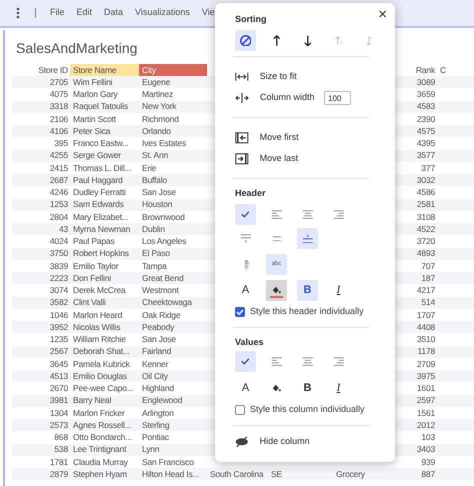  Describe the element at coordinates (153, 229) in the screenshot. I see `table-cell-text: Dublin` at that location.